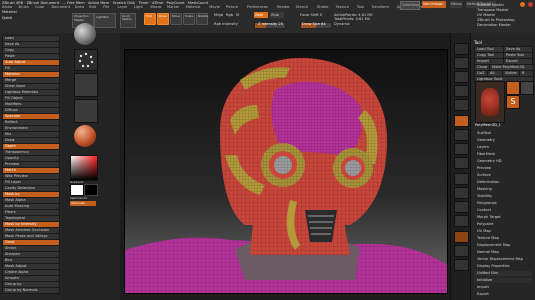 The image size is (535, 300). Describe the element at coordinates (16, 266) in the screenshot. I see `material-row-label: Mask Adjust` at that location.